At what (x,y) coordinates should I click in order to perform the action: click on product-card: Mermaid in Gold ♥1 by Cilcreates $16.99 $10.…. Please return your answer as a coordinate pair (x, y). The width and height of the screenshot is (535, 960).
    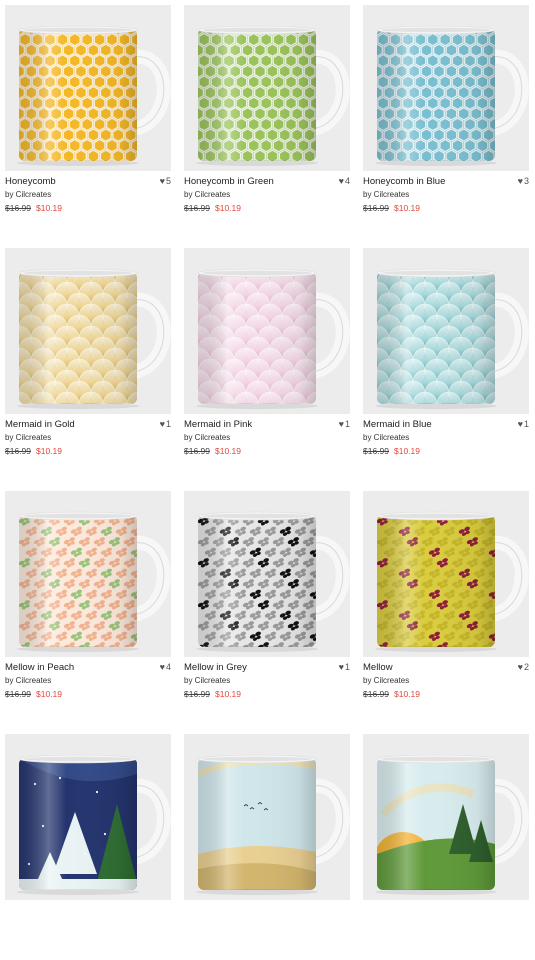
    Looking at the image, I should click on (88, 361).